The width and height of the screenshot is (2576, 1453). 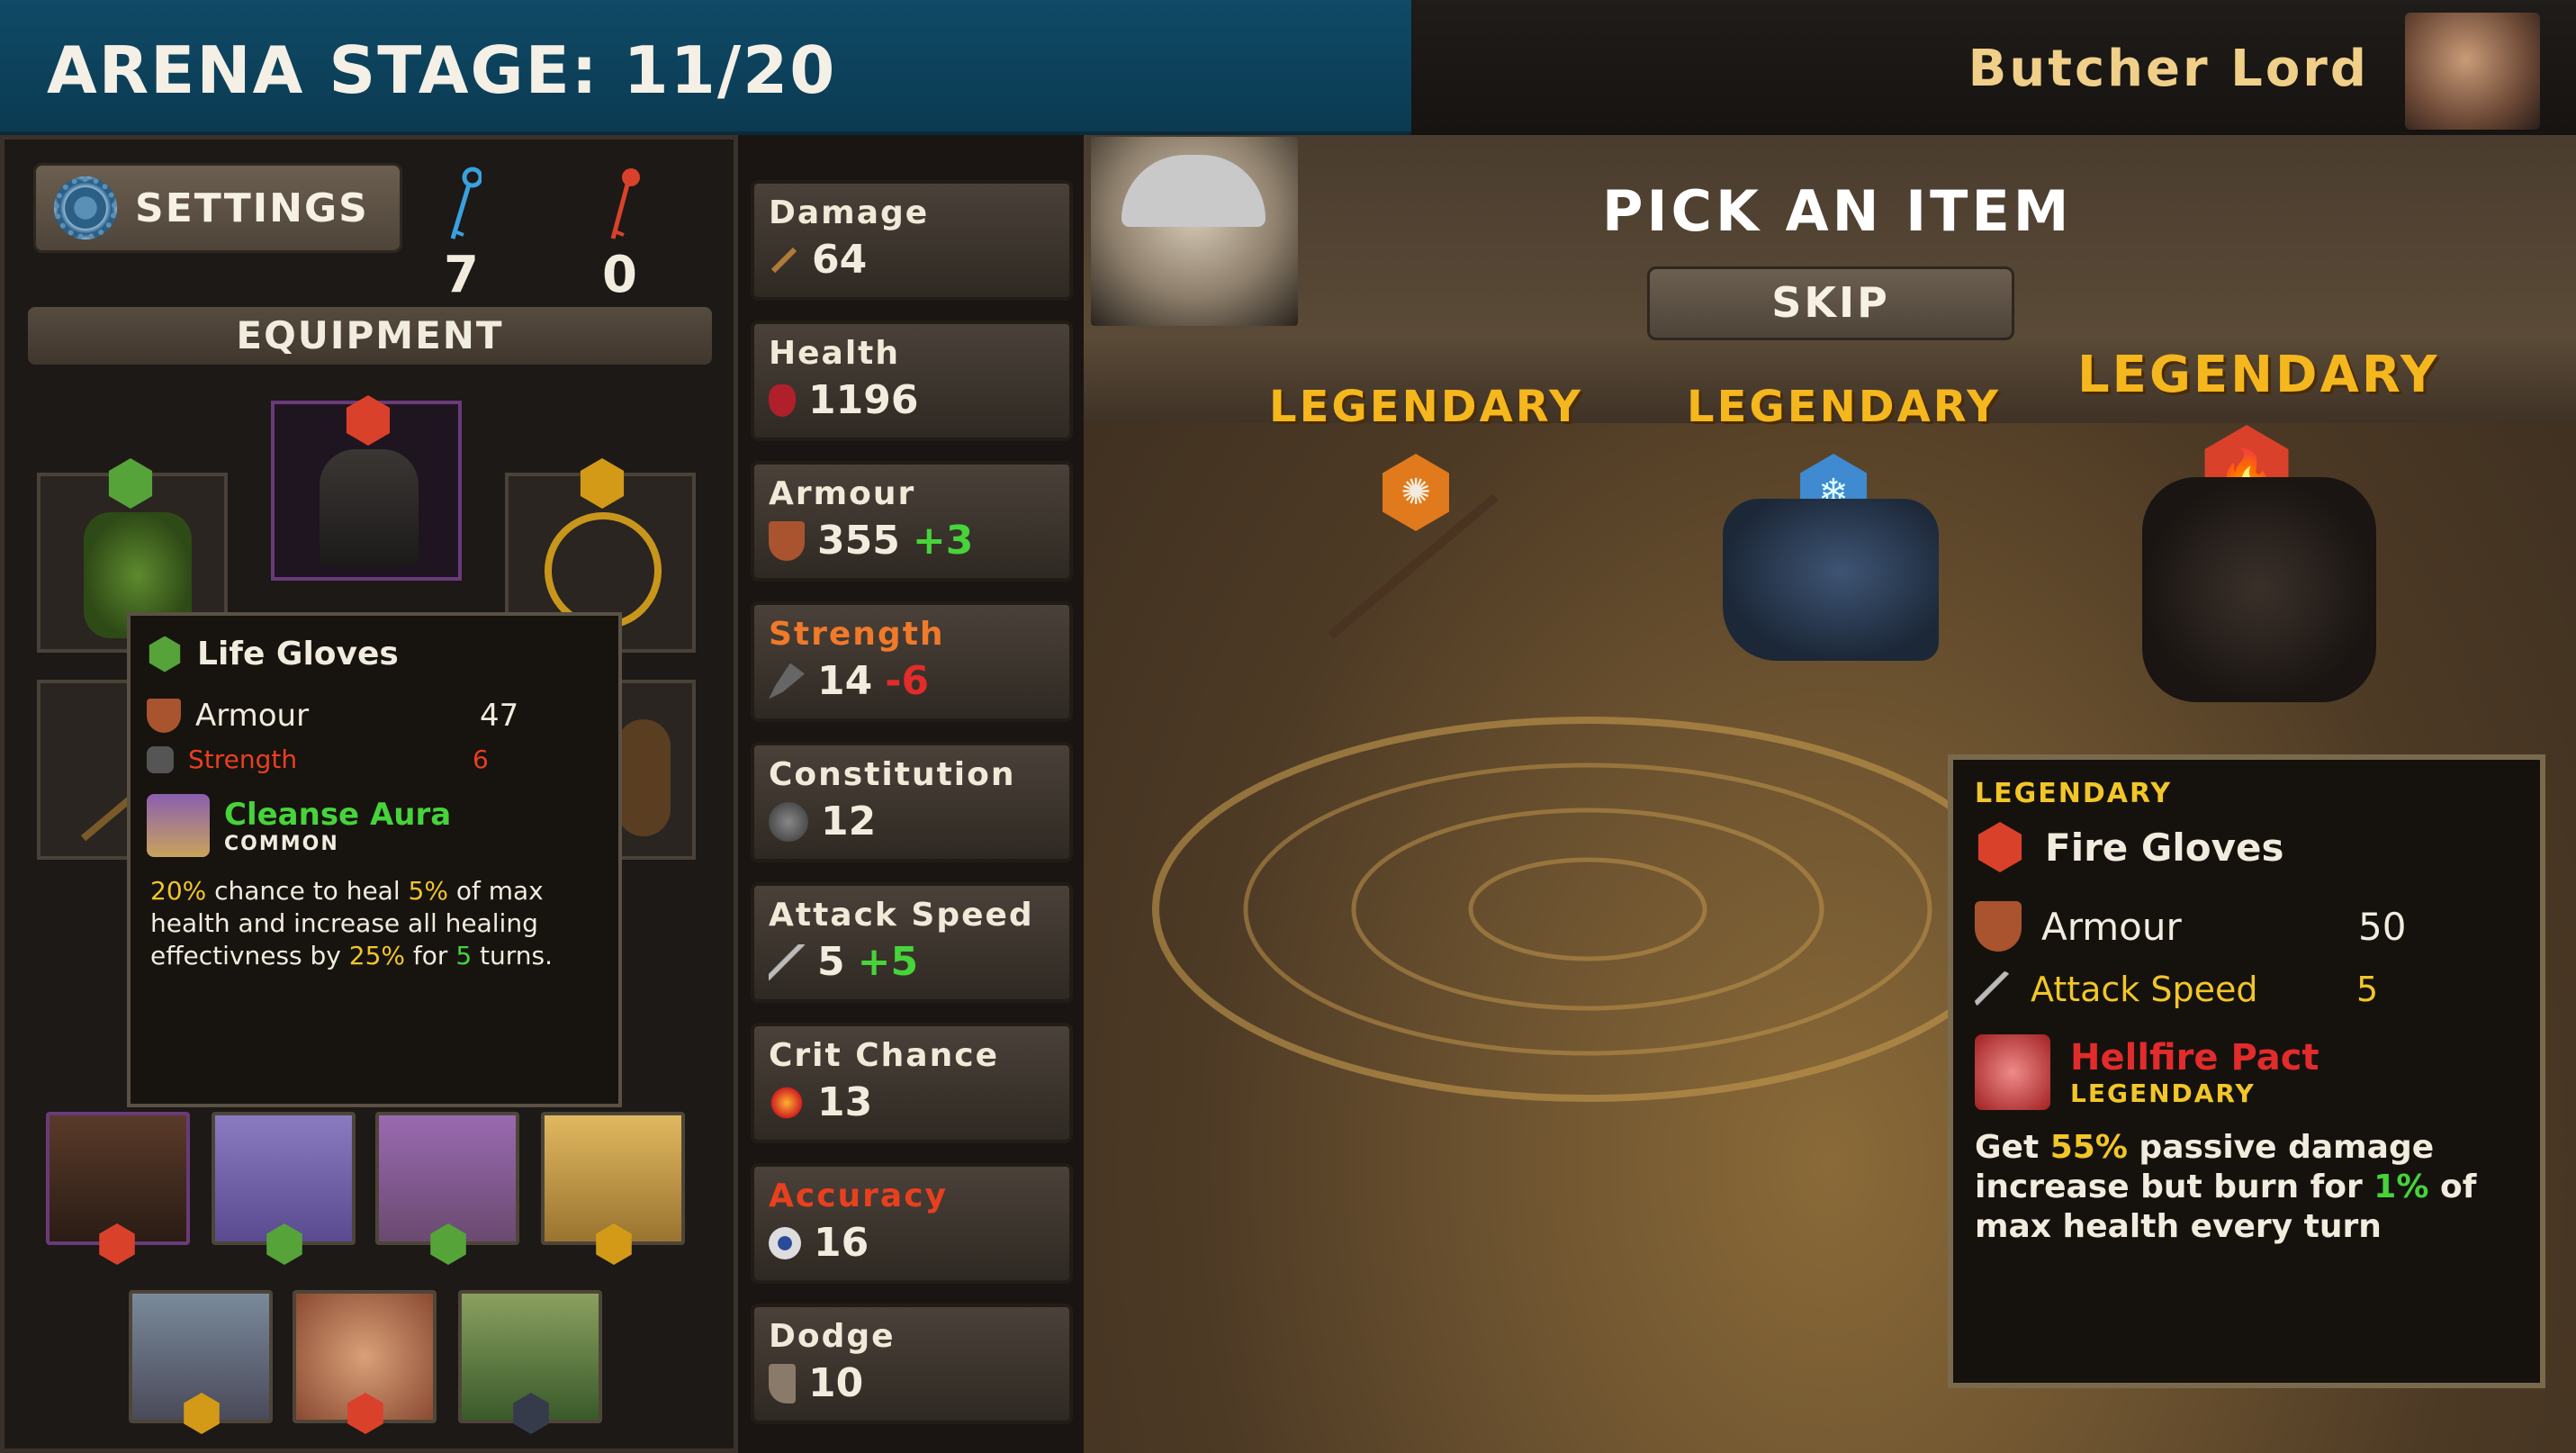 What do you see at coordinates (461, 275) in the screenshot?
I see `blue-key-count: 7` at bounding box center [461, 275].